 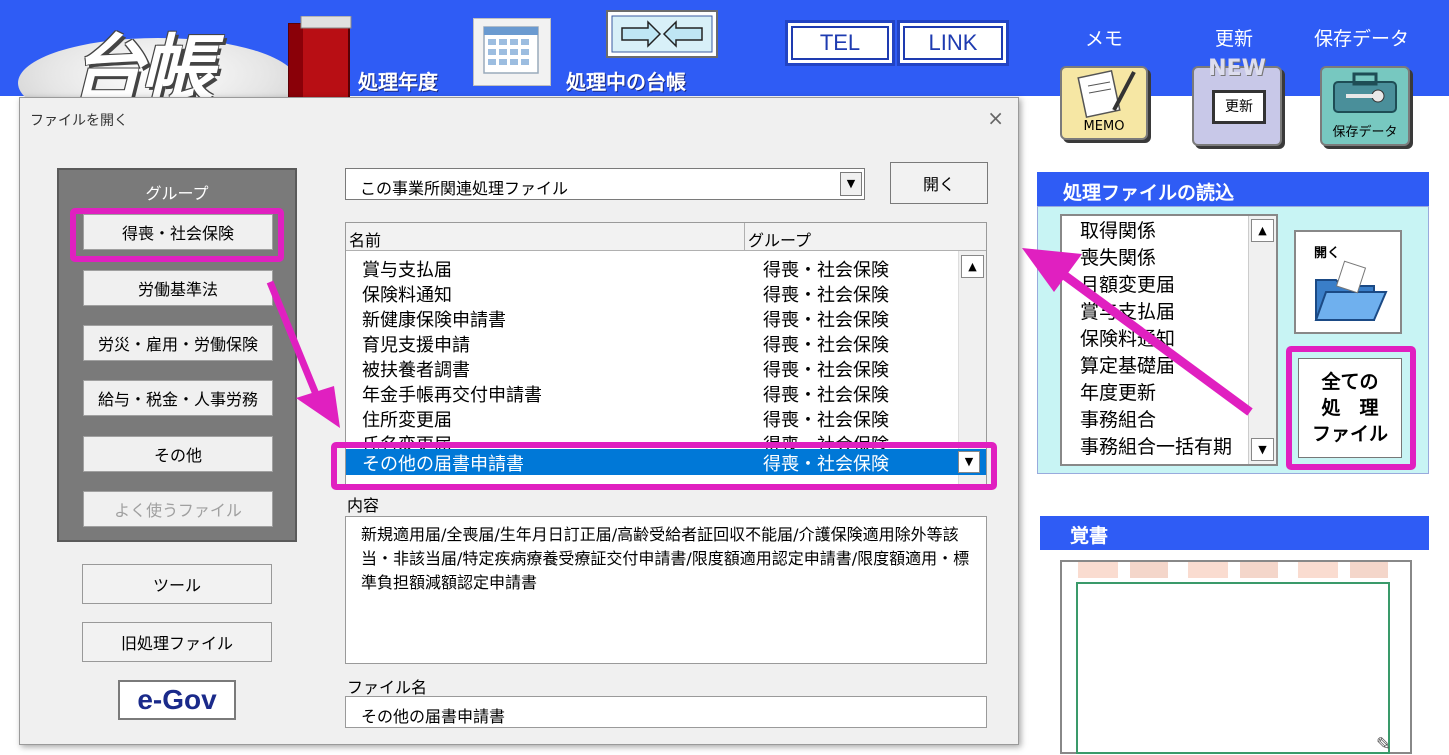 What do you see at coordinates (178, 398) in the screenshot?
I see `group-button-payroll: 給与・税金・人事労務` at bounding box center [178, 398].